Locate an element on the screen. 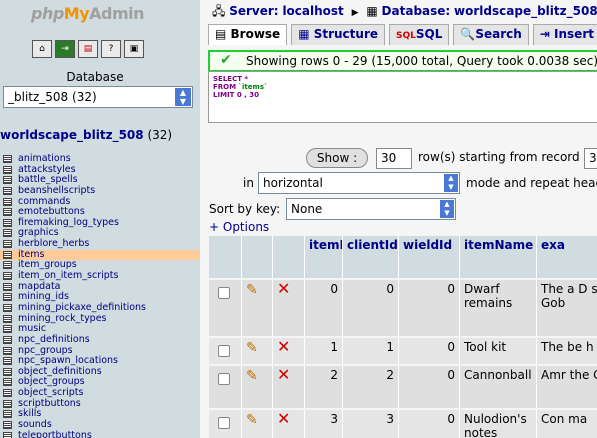  column-header: itemId is located at coordinates (324, 257).